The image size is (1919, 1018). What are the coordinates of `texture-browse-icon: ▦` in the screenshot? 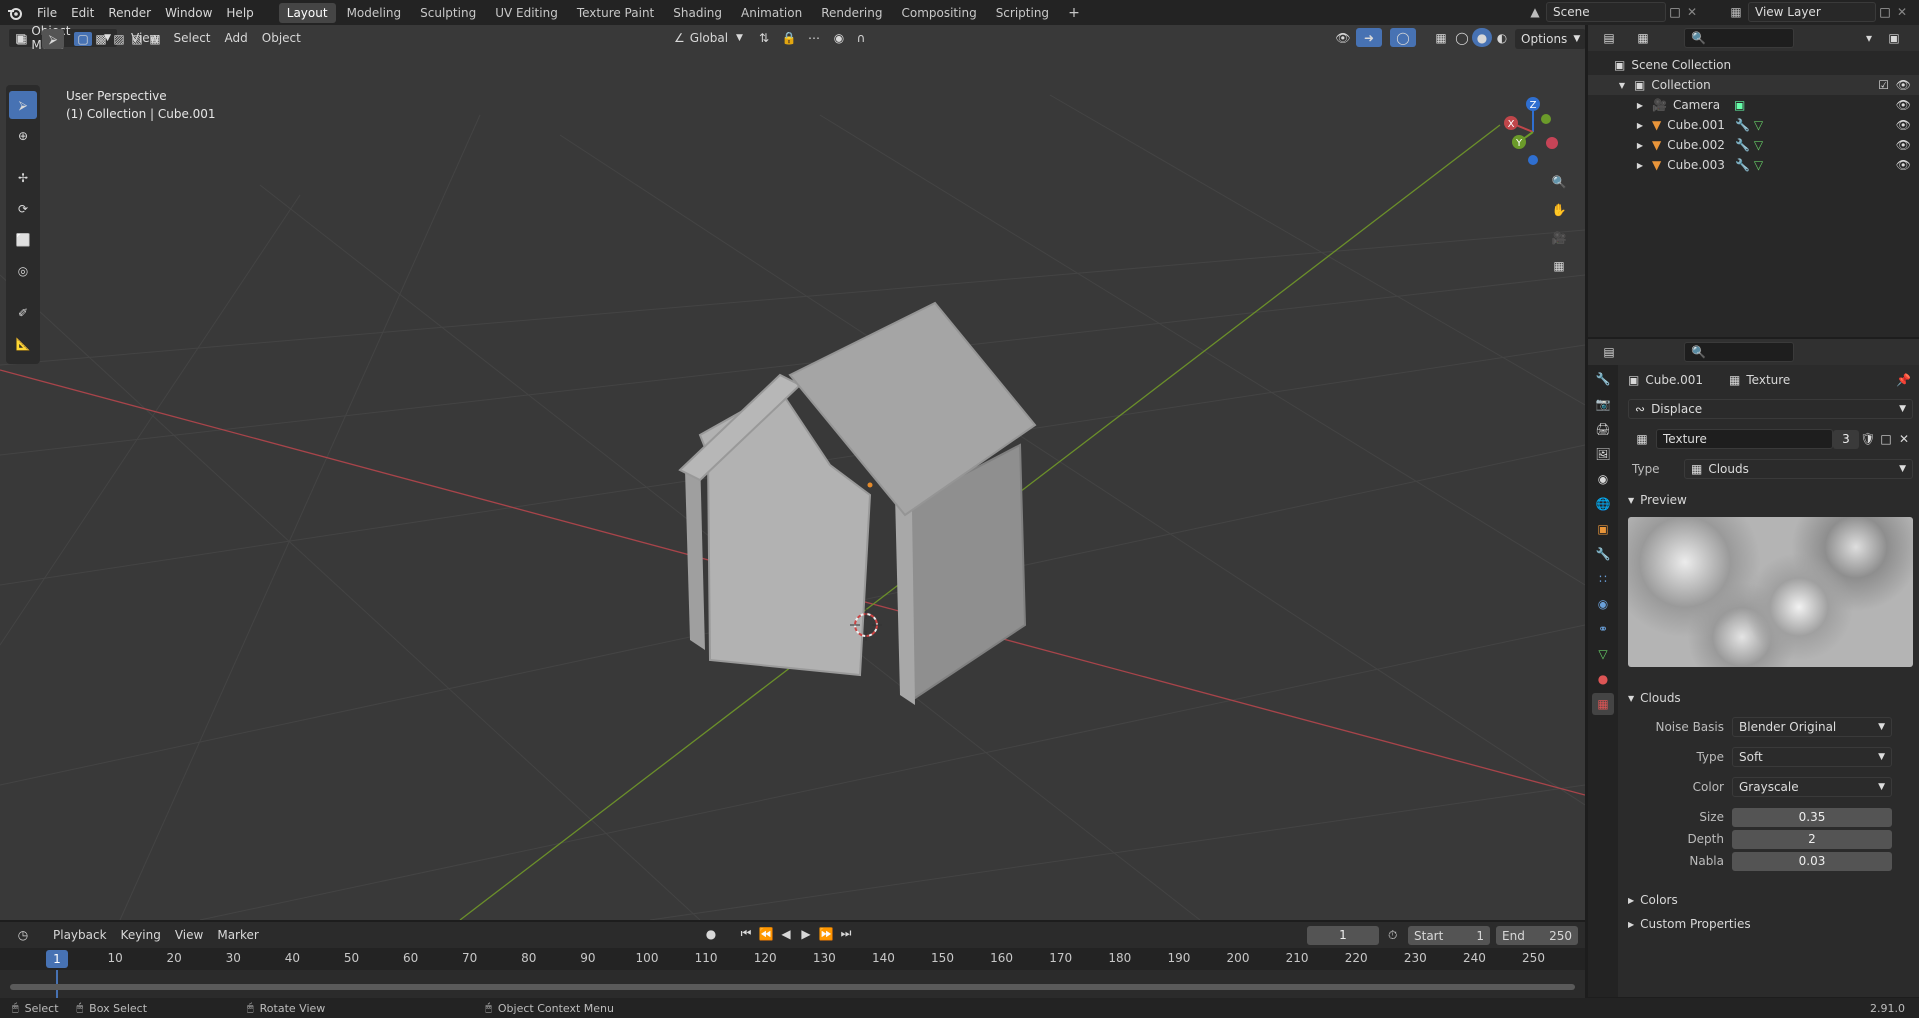 It's located at (1642, 439).